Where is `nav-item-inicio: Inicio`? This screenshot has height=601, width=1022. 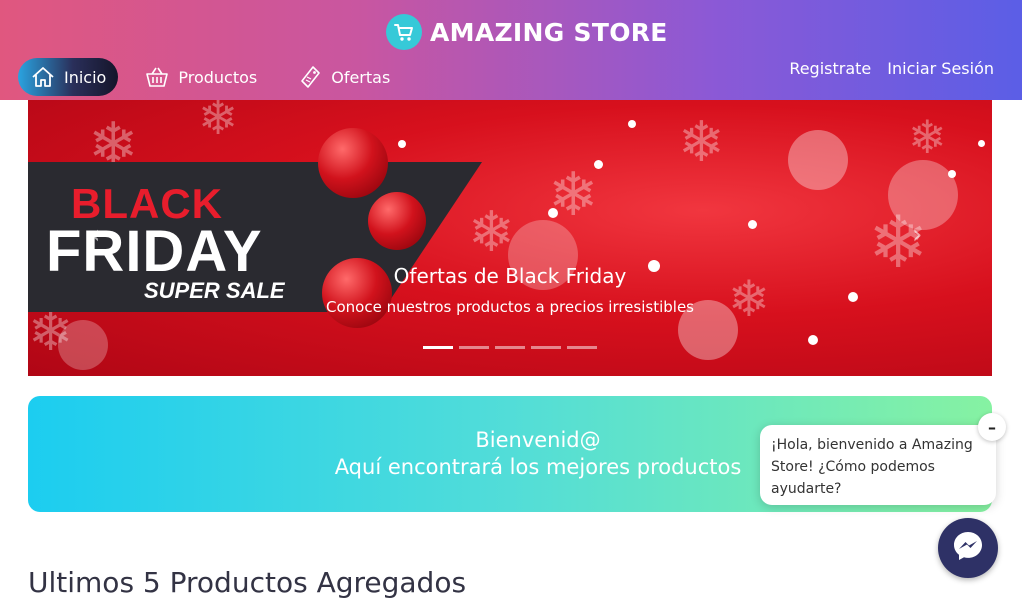 nav-item-inicio: Inicio is located at coordinates (68, 77).